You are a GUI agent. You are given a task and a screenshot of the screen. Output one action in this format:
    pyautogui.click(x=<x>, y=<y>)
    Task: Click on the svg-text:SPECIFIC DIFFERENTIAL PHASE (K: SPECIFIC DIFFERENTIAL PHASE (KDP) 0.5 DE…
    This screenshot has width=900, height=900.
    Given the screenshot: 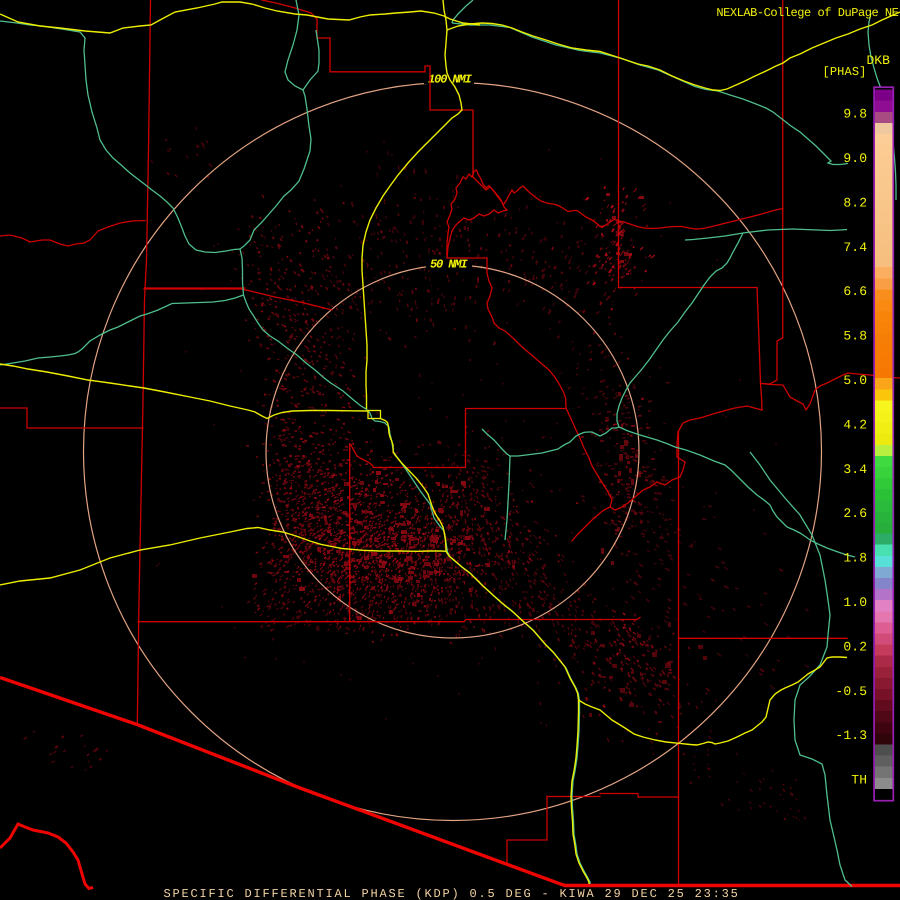 What is the action you would take?
    pyautogui.click(x=452, y=893)
    